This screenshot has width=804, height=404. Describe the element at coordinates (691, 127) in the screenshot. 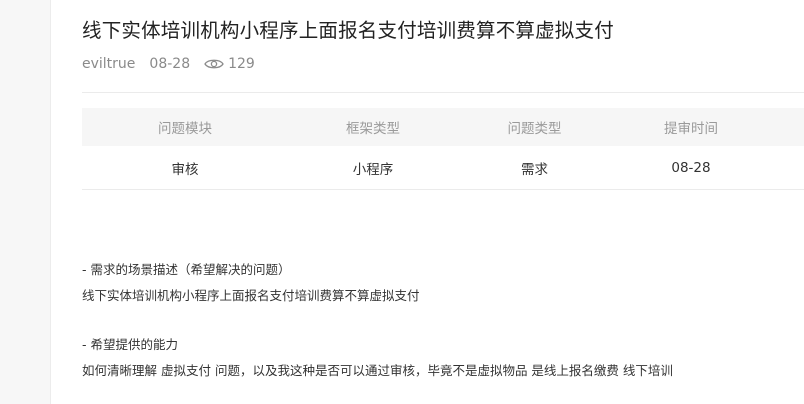

I see `table-header-cell: 提审时间` at that location.